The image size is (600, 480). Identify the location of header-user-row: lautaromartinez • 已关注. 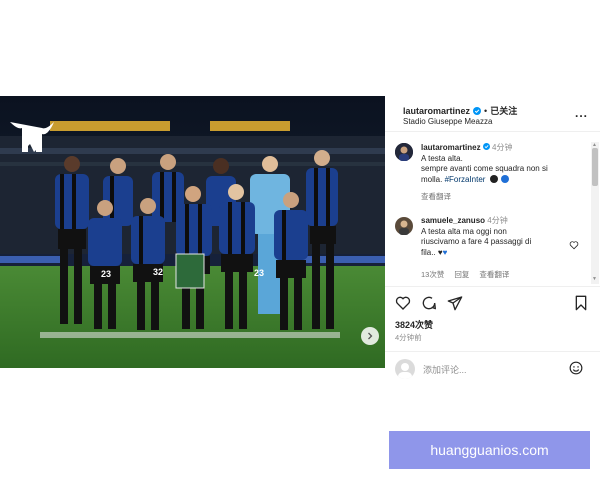
(460, 110).